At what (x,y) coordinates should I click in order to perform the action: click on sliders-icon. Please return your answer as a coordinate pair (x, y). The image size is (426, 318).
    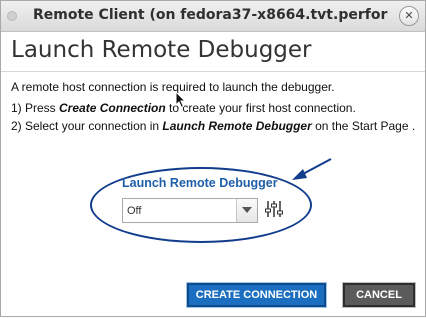
    Looking at the image, I should click on (274, 209).